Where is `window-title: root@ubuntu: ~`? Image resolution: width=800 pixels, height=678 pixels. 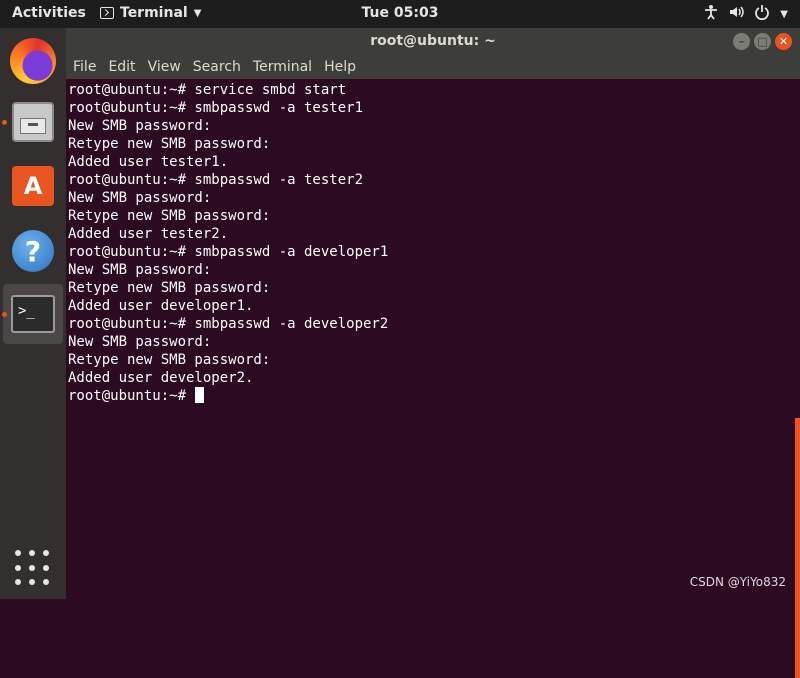 window-title: root@ubuntu: ~ is located at coordinates (433, 41).